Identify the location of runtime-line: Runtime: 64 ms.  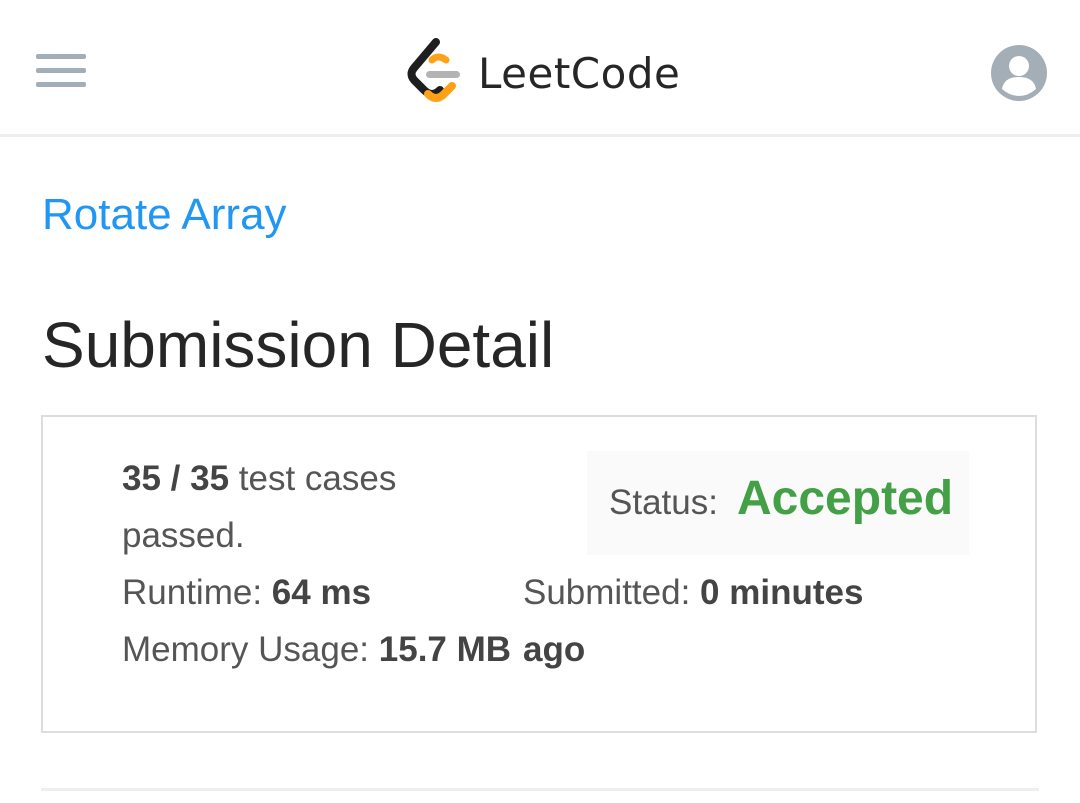
(246, 593).